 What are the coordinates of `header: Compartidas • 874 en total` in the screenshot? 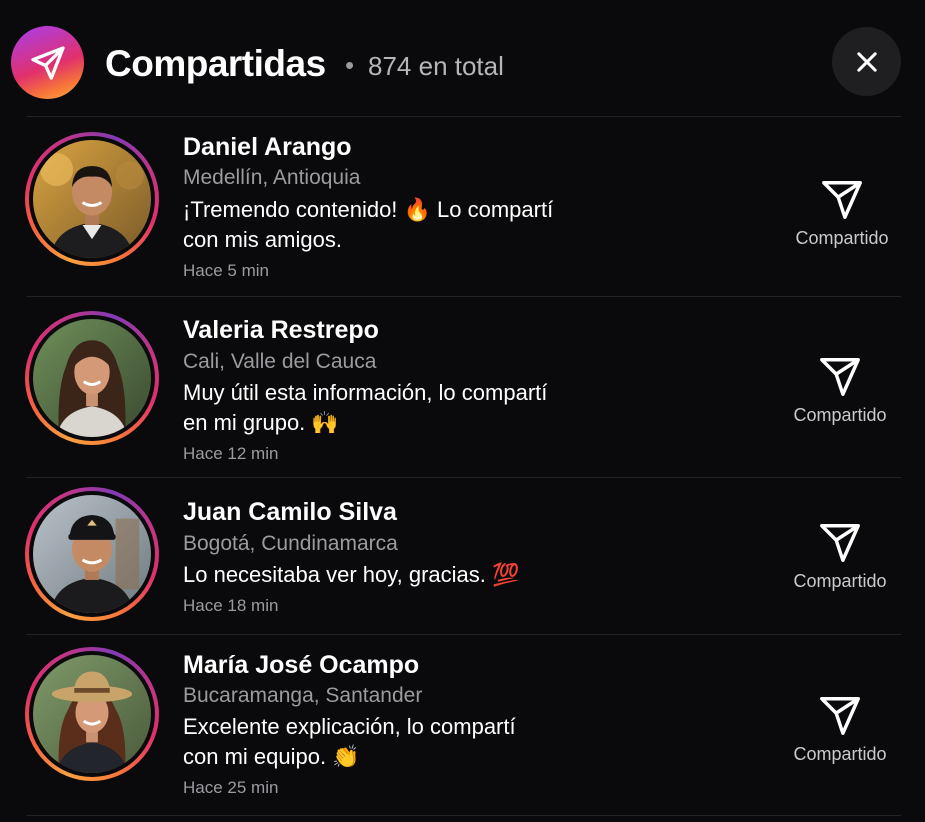 It's located at (462, 58).